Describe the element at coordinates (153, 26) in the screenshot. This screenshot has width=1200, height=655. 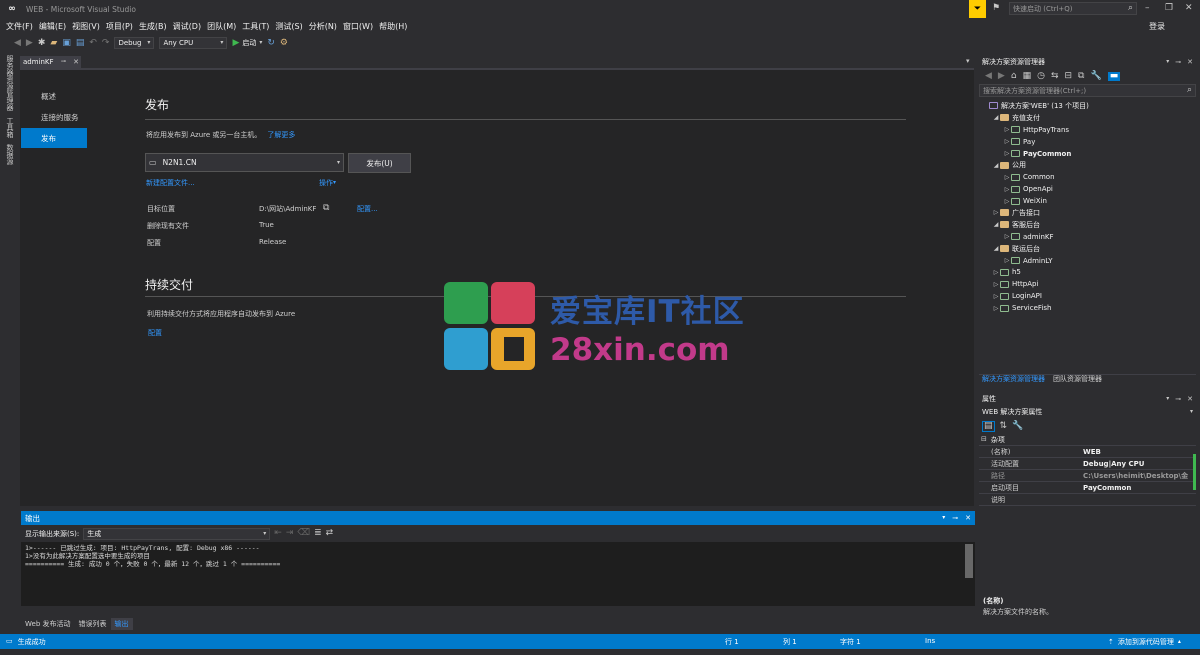
I see `menu-build: 生成(B)` at that location.